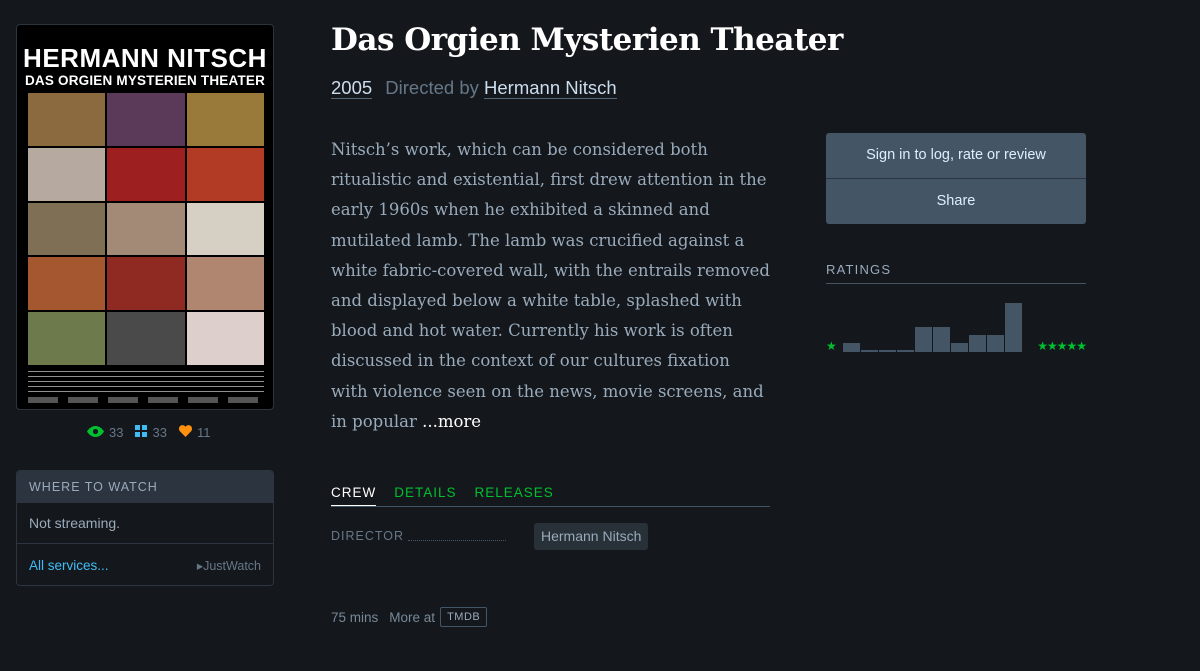 This screenshot has height=671, width=1200. Describe the element at coordinates (352, 88) in the screenshot. I see `release-year-link: 2005` at that location.